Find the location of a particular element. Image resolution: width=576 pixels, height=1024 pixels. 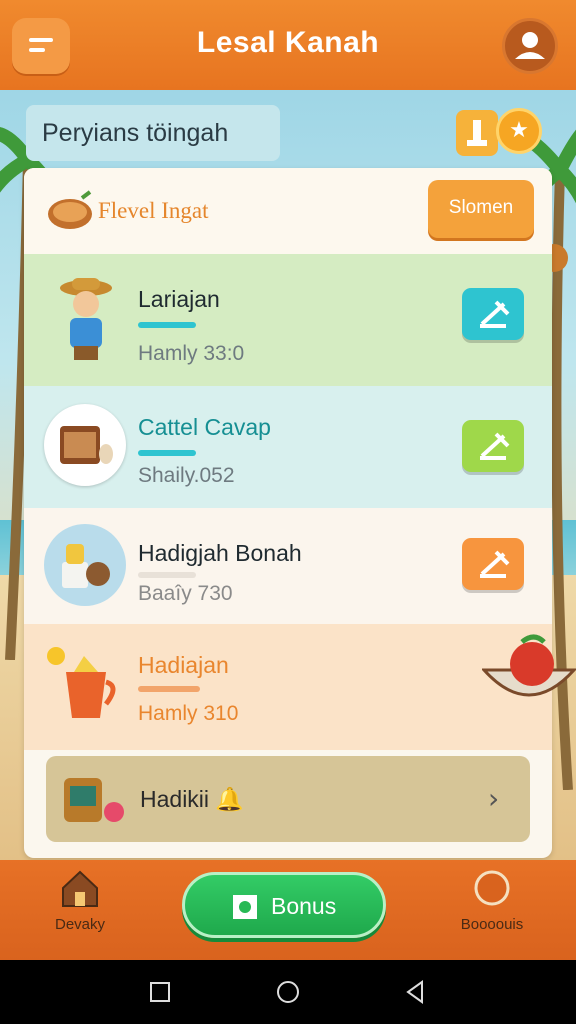

user-icon is located at coordinates (530, 45).